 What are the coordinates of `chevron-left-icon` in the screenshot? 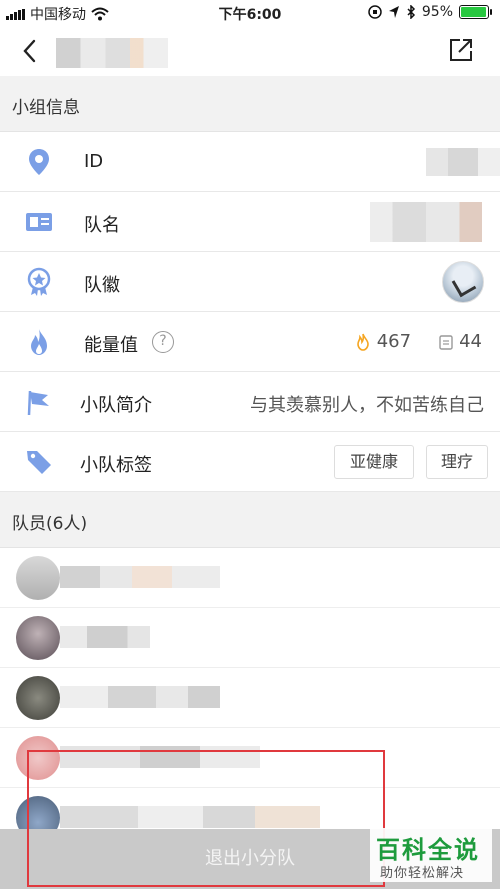 It's located at (31, 51).